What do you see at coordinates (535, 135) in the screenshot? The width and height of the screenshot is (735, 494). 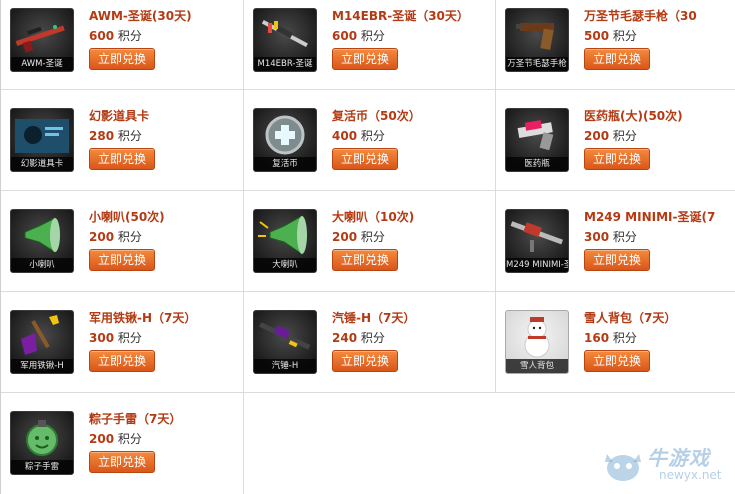 I see `medicine-bottle-icon` at bounding box center [535, 135].